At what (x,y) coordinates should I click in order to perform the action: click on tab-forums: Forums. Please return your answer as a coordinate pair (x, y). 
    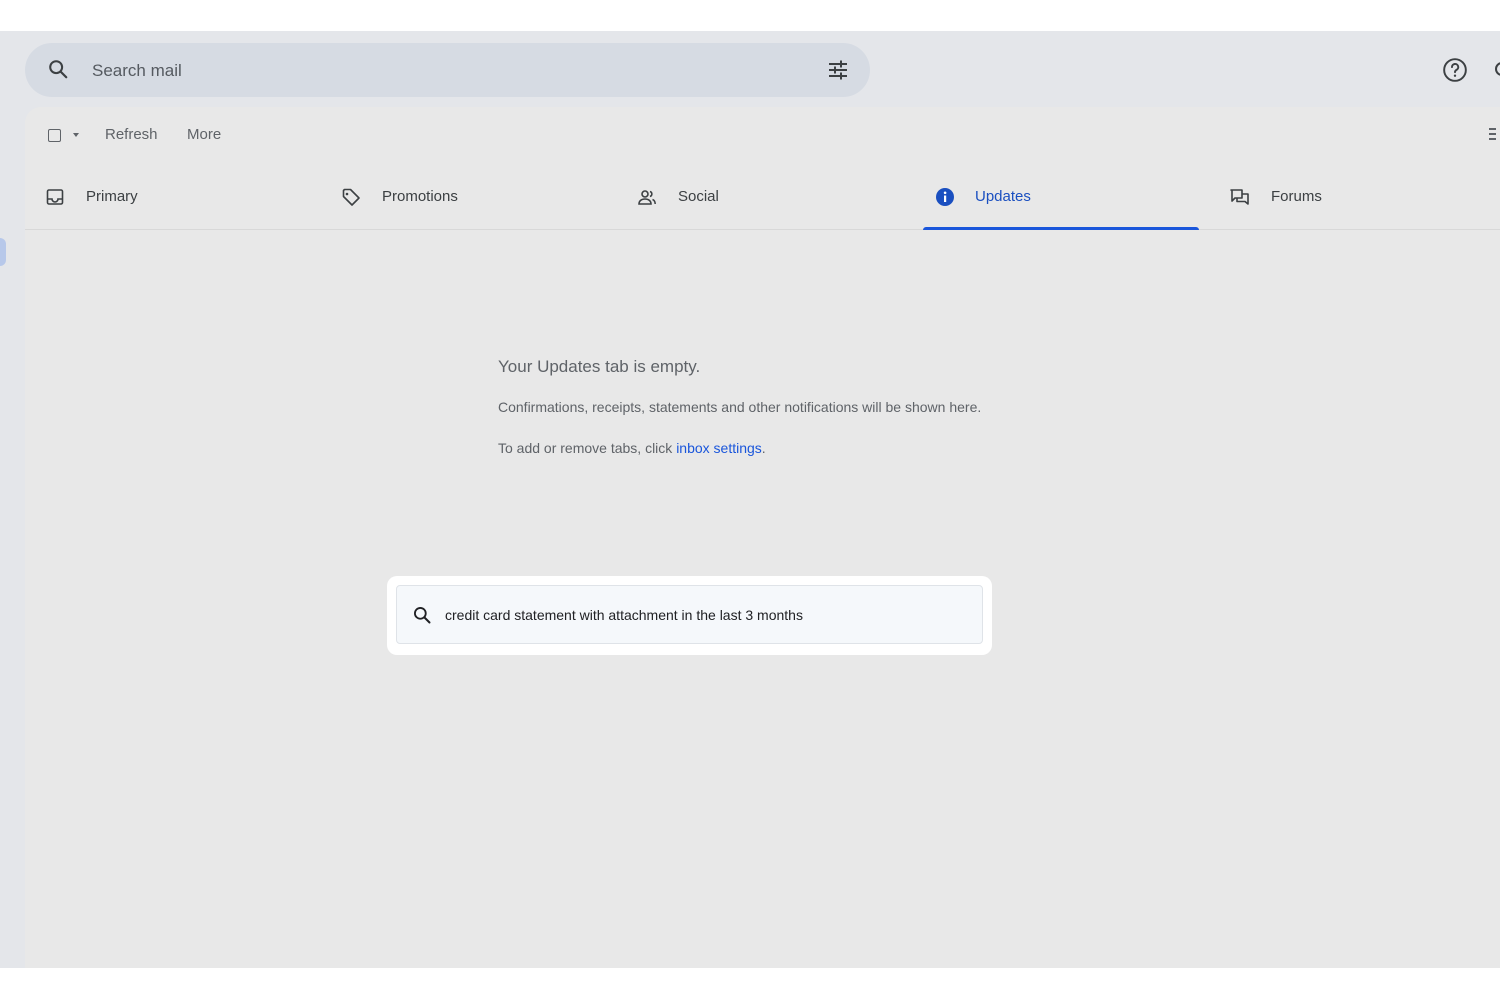
    Looking at the image, I should click on (1347, 196).